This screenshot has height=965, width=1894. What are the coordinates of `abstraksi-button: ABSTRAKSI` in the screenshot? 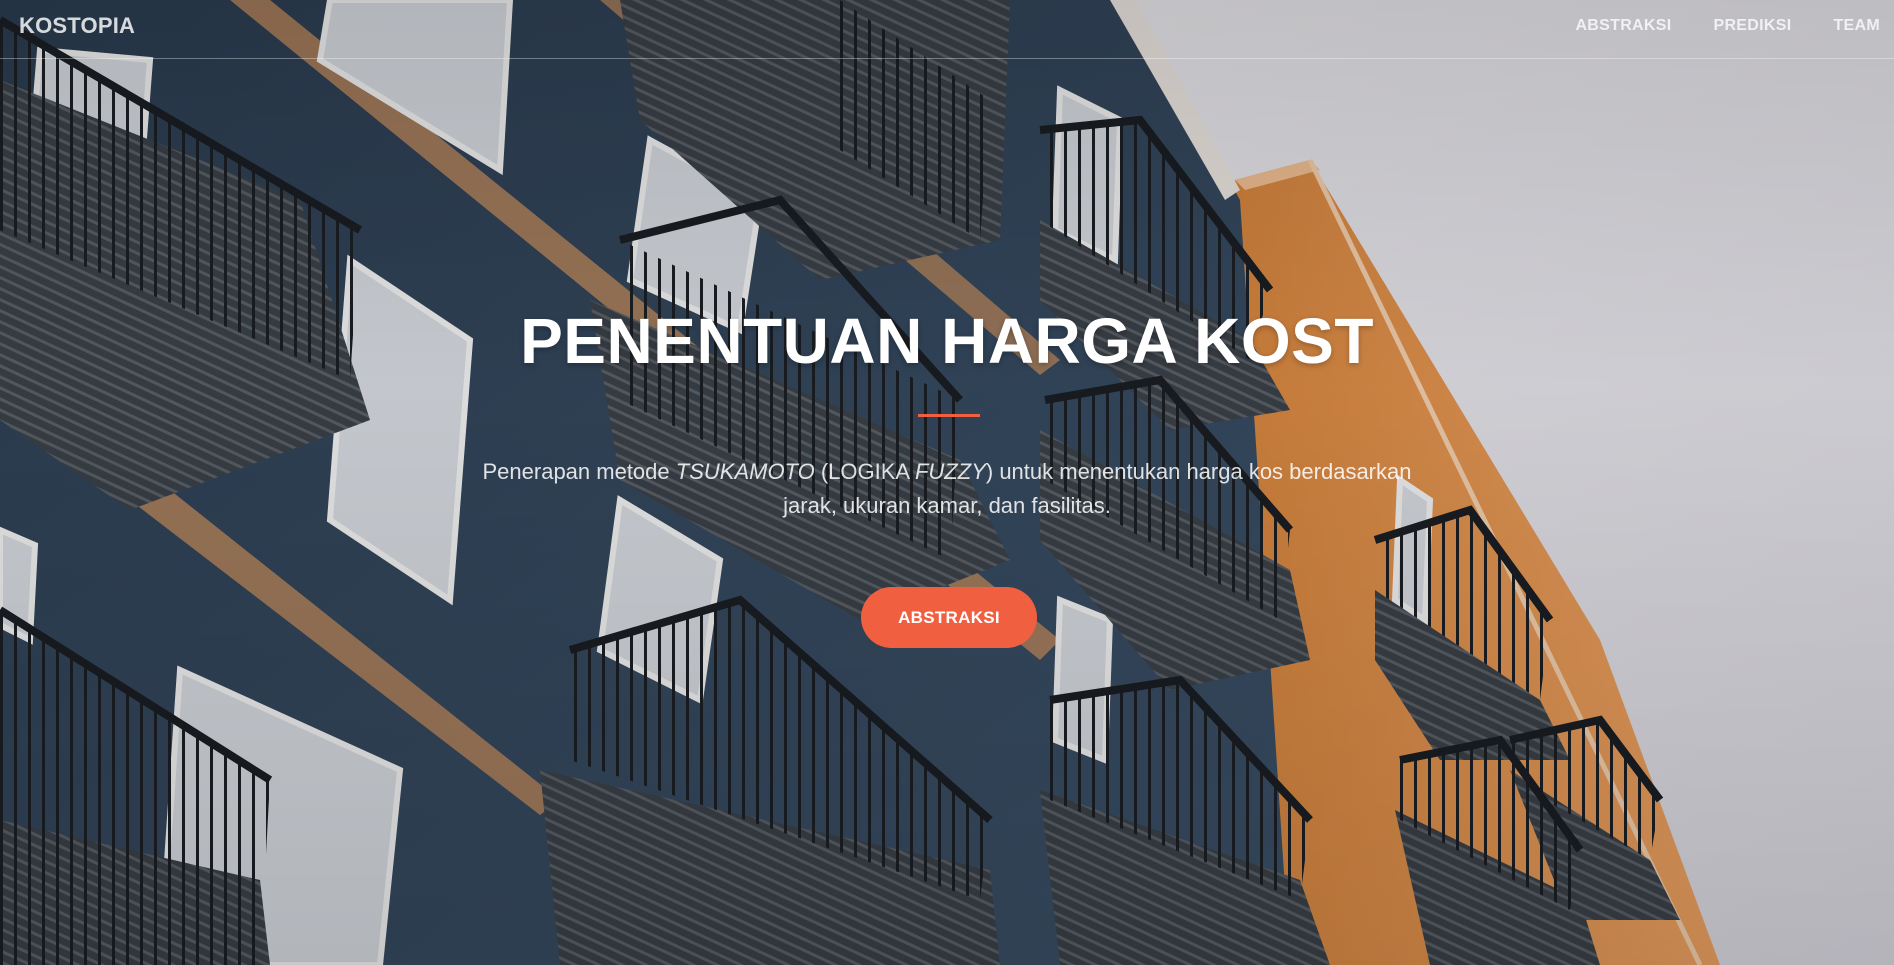 It's located at (949, 617).